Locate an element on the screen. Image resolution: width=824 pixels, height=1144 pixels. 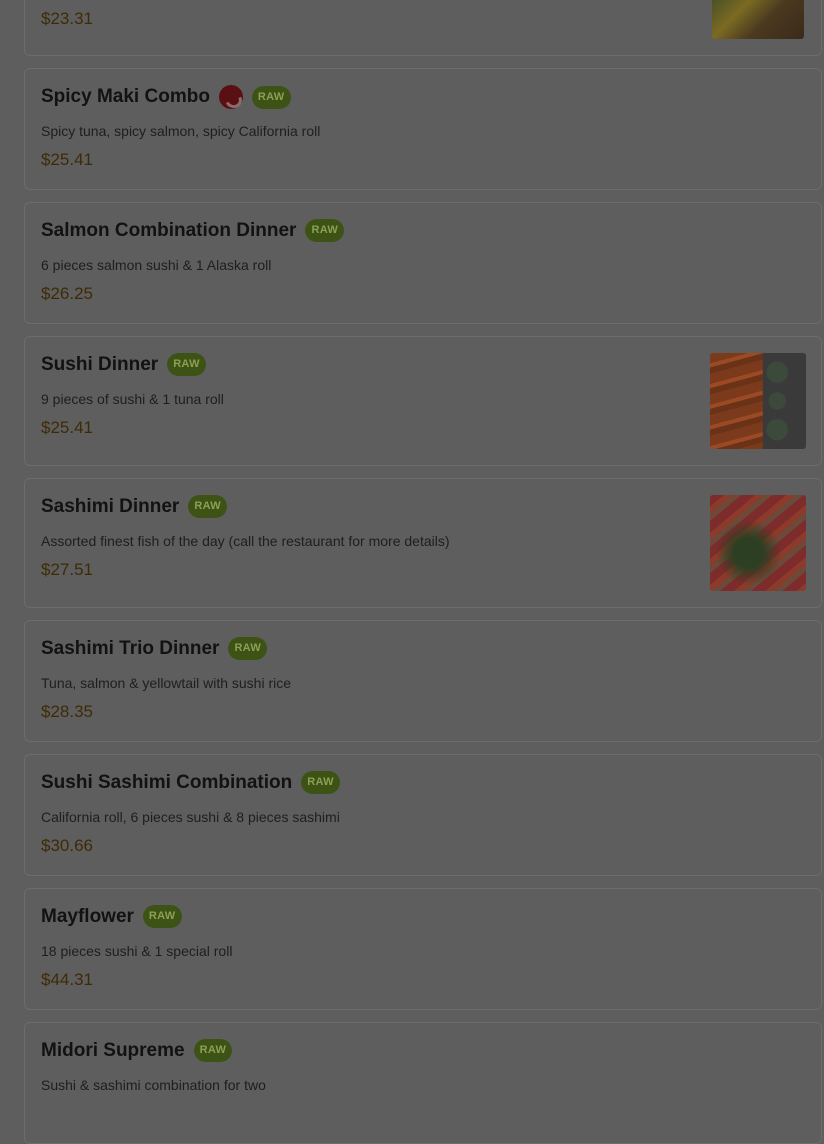
menu-item-name: Sashimi Trio Dinner is located at coordinates (130, 648).